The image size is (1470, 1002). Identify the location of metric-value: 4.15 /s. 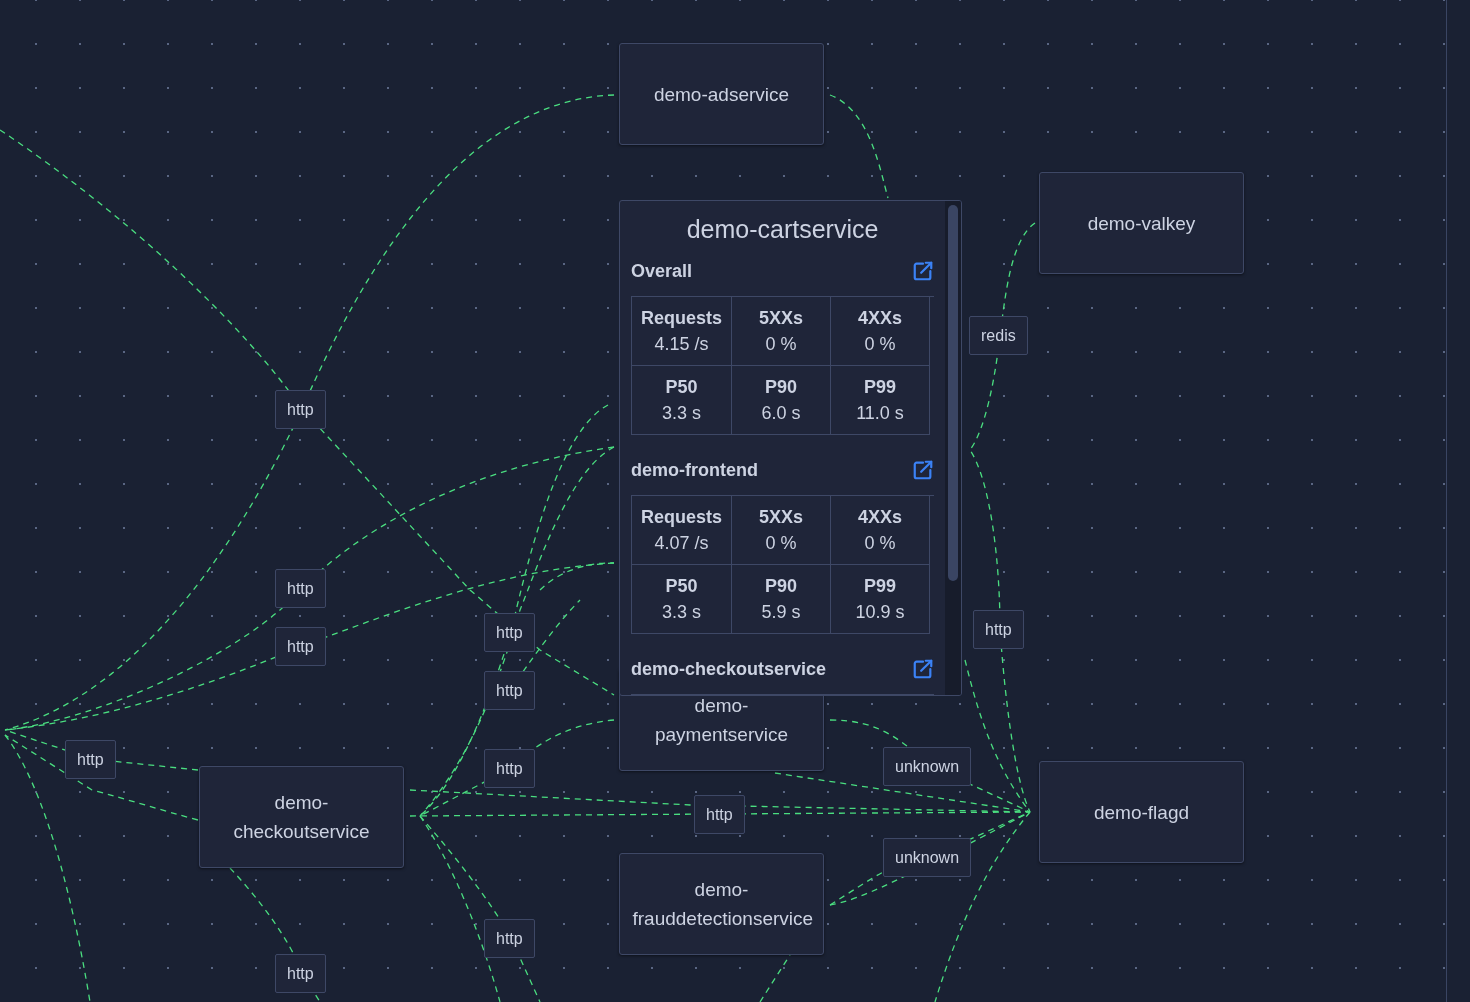
(681, 344).